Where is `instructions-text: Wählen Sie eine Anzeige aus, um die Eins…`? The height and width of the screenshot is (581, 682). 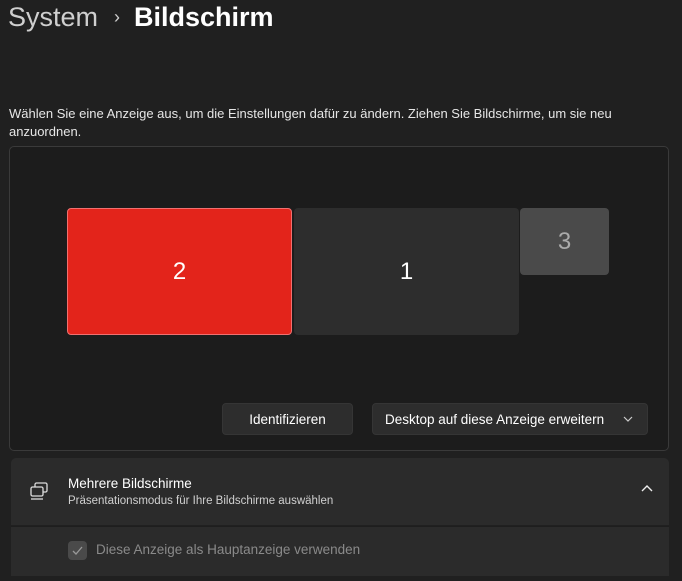
instructions-text: Wählen Sie eine Anzeige aus, um die Eins… is located at coordinates (310, 122).